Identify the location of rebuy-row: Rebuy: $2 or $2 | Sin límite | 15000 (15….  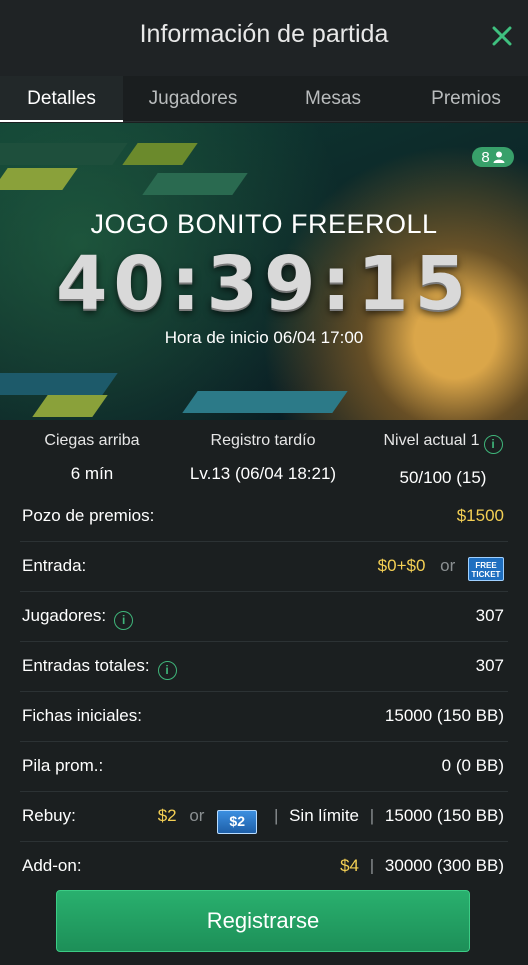
(264, 817).